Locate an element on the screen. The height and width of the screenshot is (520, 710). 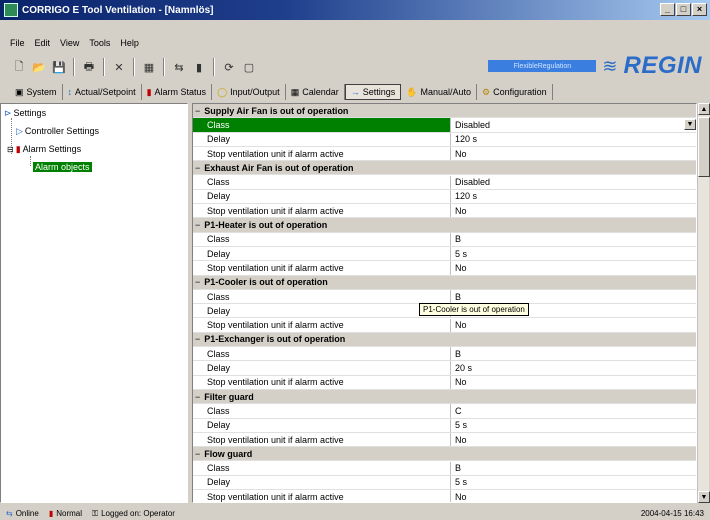
tab-manual-auto: ✋ Manual/Auto is located at coordinates (439, 92).